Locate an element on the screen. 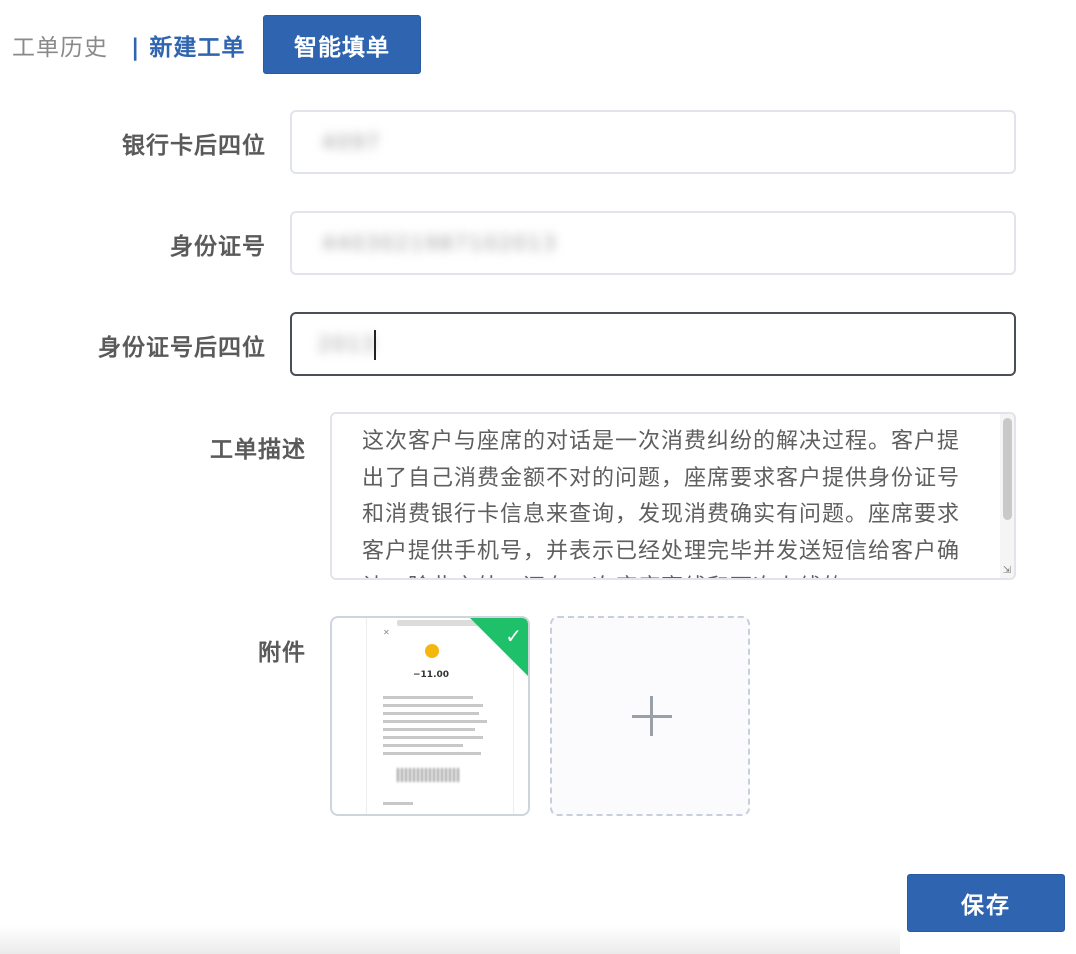 The width and height of the screenshot is (1076, 954). plus-icon is located at coordinates (651, 716).